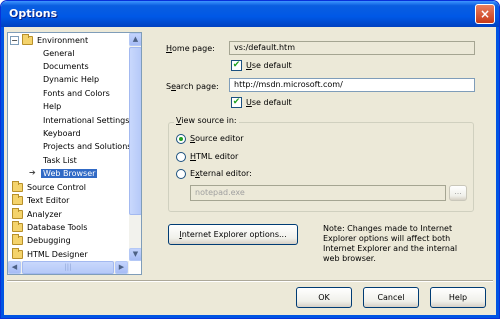  What do you see at coordinates (71, 79) in the screenshot?
I see `tree-item-dynamic-help: Dynamic Help` at bounding box center [71, 79].